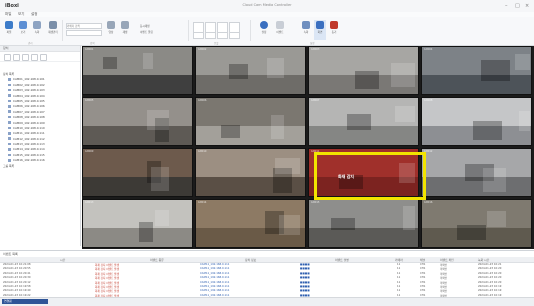 The height and width of the screenshot is (306, 534). What do you see at coordinates (23, 30) in the screenshot?
I see `ribbon-button-view: 보기` at bounding box center [23, 30].